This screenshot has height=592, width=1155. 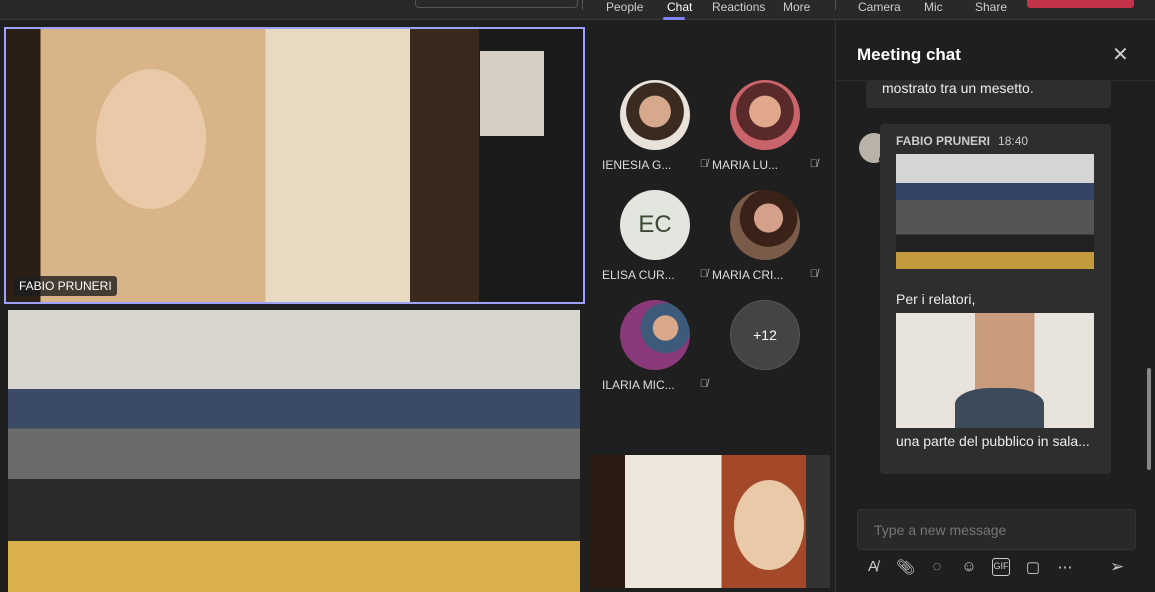 I want to click on participant-tile: EC ELISA CUR... 🎙̸, so click(x=655, y=236).